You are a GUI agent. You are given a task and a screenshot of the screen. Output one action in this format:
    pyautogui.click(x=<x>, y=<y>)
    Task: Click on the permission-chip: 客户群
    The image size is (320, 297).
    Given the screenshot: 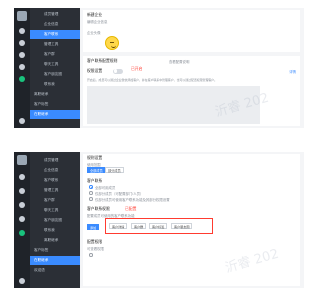 What is the action you would take?
    pyautogui.click(x=139, y=226)
    